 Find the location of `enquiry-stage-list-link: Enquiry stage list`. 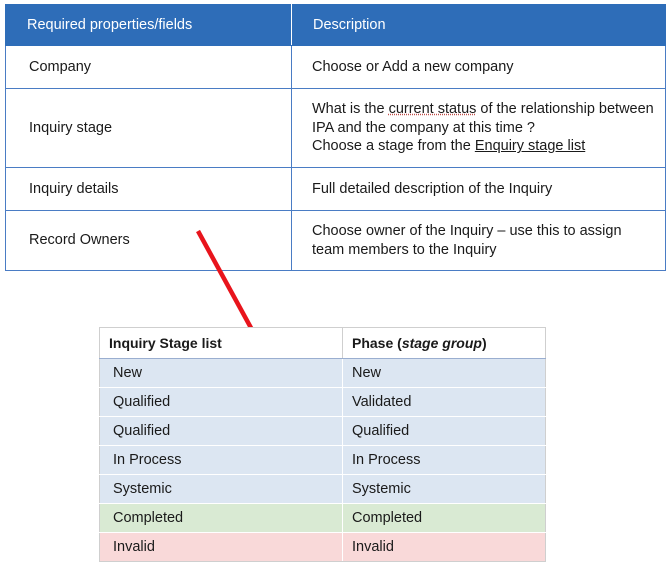

enquiry-stage-list-link: Enquiry stage list is located at coordinates (530, 146).